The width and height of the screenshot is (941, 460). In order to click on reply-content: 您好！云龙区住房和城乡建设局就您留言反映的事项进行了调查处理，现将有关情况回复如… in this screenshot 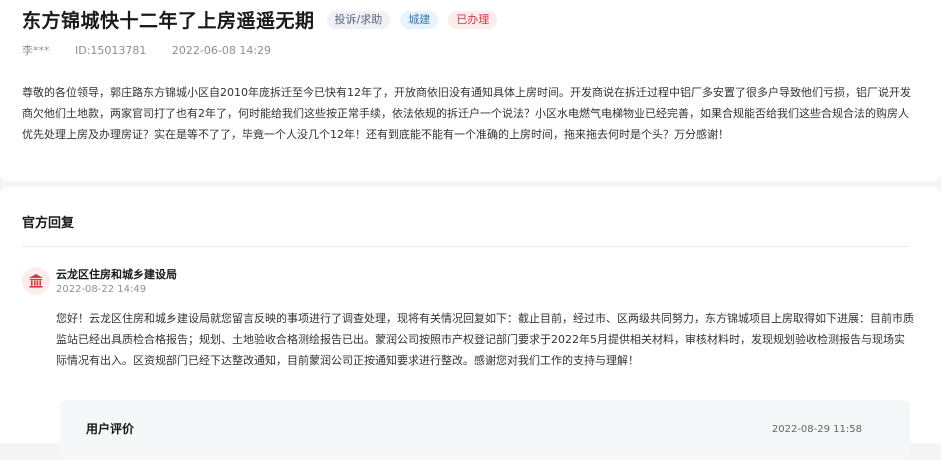, I will do `click(485, 339)`.